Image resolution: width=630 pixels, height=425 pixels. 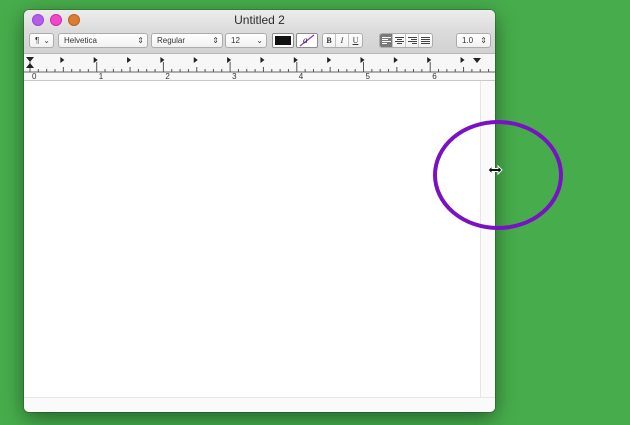 I want to click on alignment-buttons, so click(x=406, y=40).